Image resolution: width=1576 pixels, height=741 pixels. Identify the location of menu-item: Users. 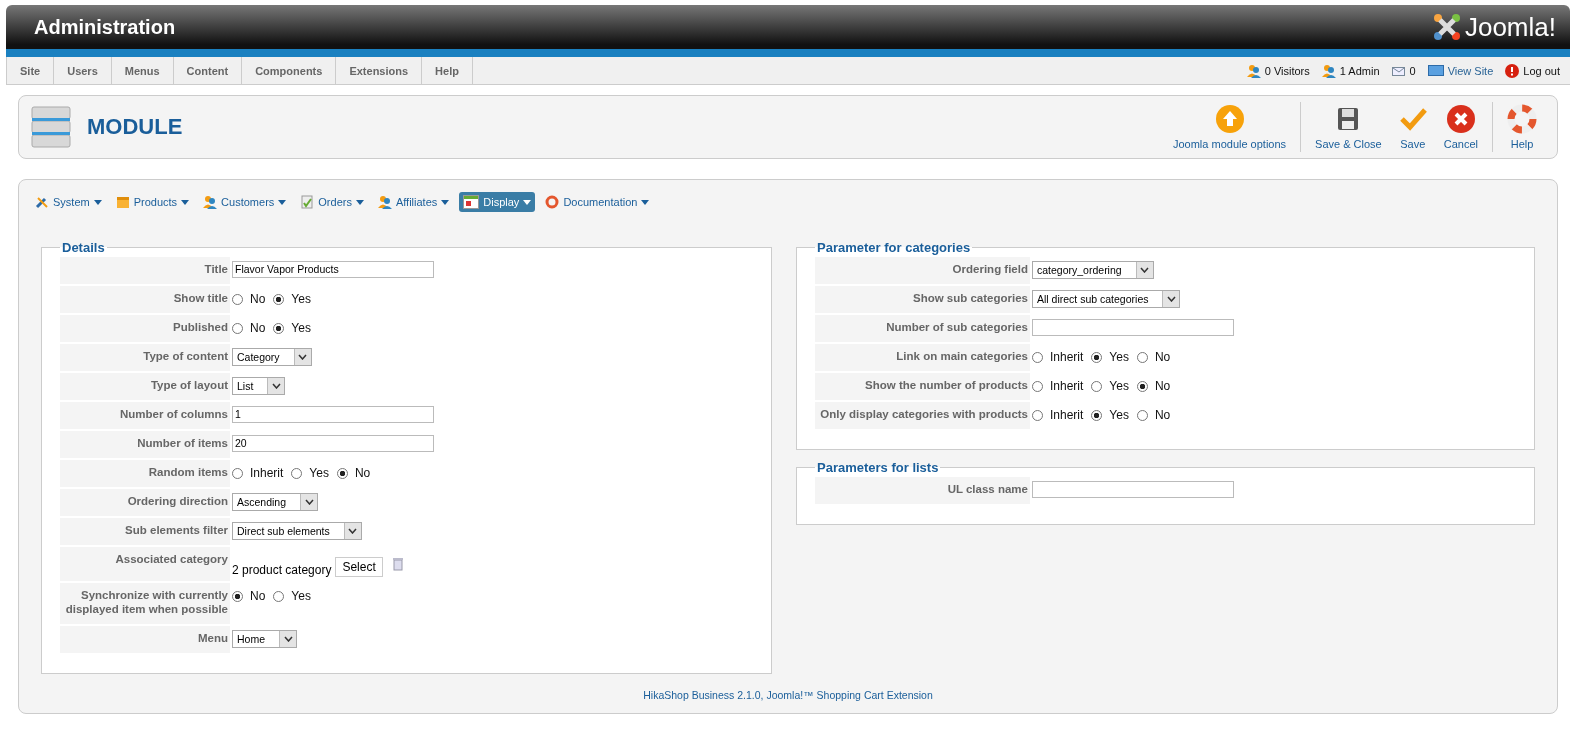
(83, 70).